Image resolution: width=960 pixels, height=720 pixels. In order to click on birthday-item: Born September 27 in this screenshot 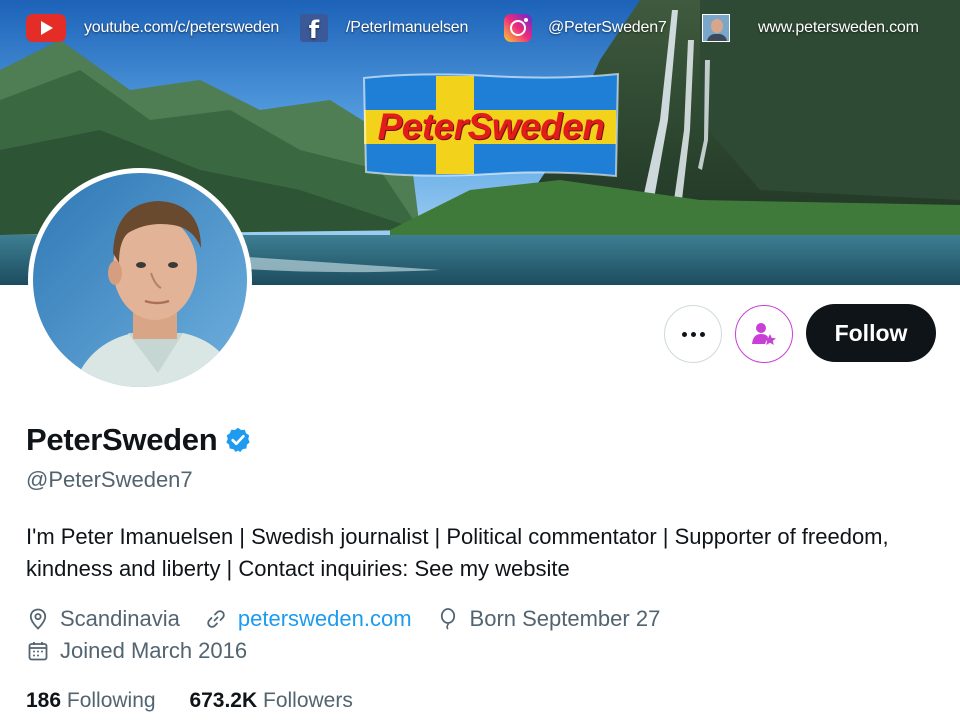, I will do `click(548, 619)`.